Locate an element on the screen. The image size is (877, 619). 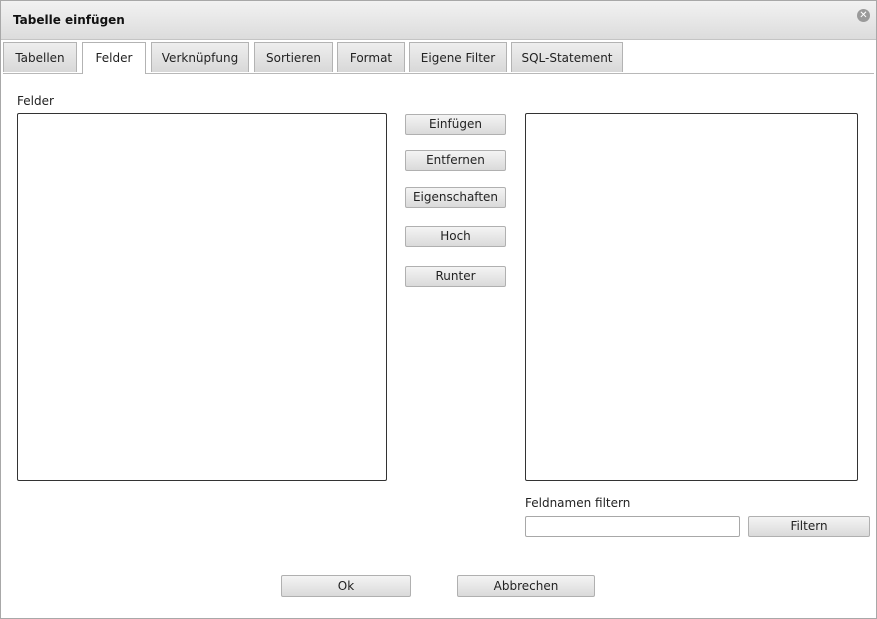
hoch-button: Hoch is located at coordinates (455, 236).